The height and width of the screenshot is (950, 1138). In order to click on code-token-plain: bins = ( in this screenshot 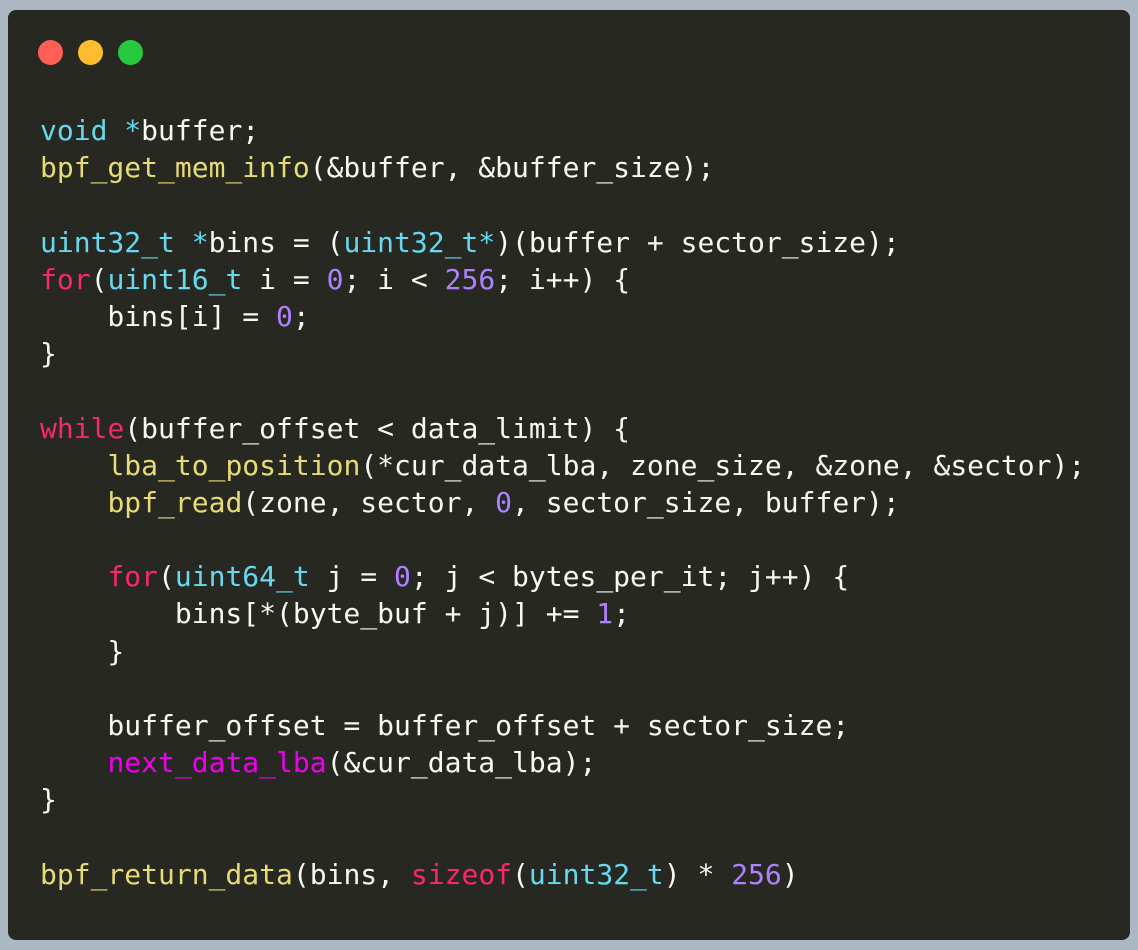, I will do `click(276, 242)`.